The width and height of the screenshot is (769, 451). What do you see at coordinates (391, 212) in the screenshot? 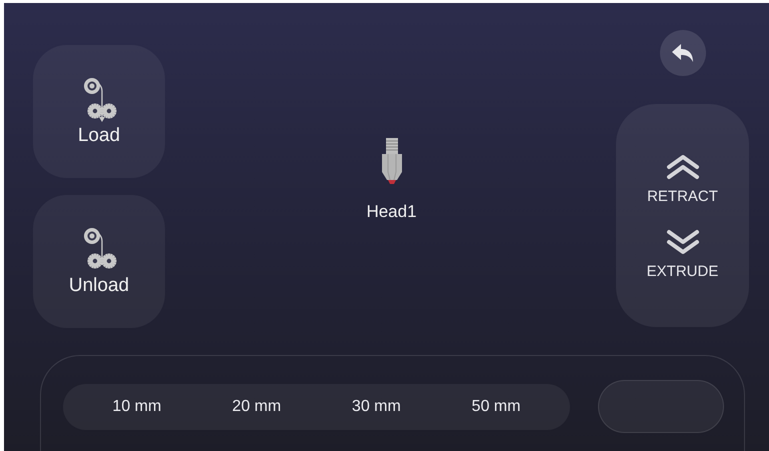
I see `head-label: Head1` at bounding box center [391, 212].